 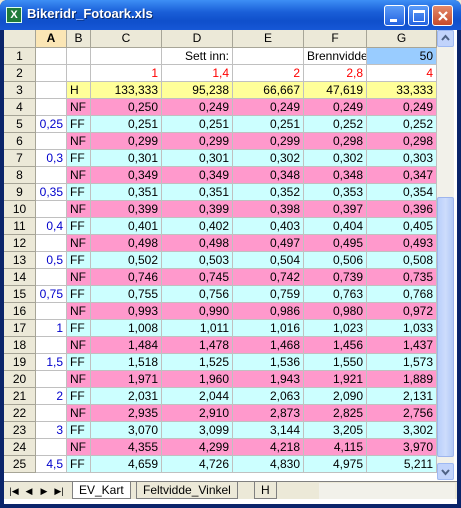 I want to click on row-header: 25, so click(x=20, y=464).